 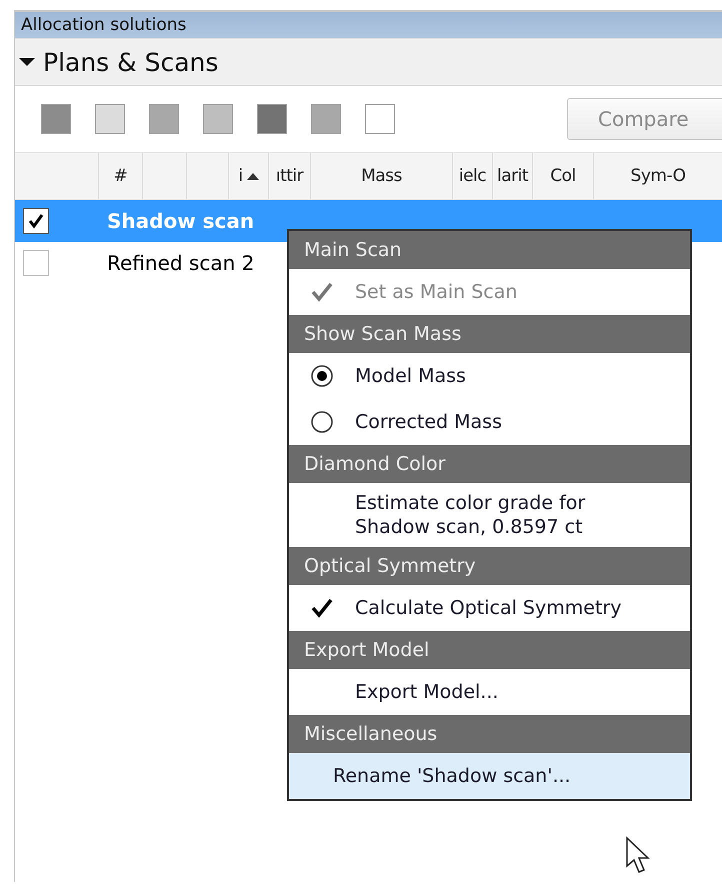 What do you see at coordinates (489, 734) in the screenshot?
I see `menu-section-header: Miscellaneous` at bounding box center [489, 734].